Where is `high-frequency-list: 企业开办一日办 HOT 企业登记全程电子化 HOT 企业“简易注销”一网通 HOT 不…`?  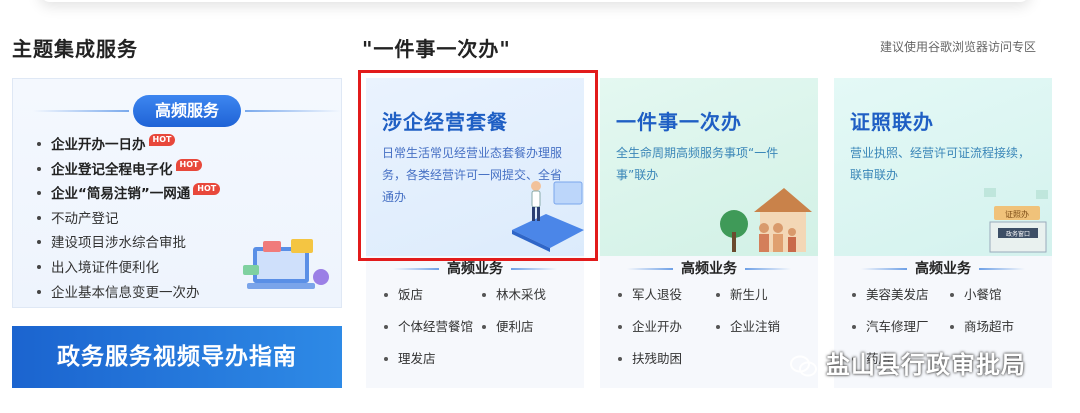
high-frequency-list: 企业开办一日办 HOT 企业登记全程电子化 HOT 企业“简易注销”一网通 HOT 不… is located at coordinates (129, 219).